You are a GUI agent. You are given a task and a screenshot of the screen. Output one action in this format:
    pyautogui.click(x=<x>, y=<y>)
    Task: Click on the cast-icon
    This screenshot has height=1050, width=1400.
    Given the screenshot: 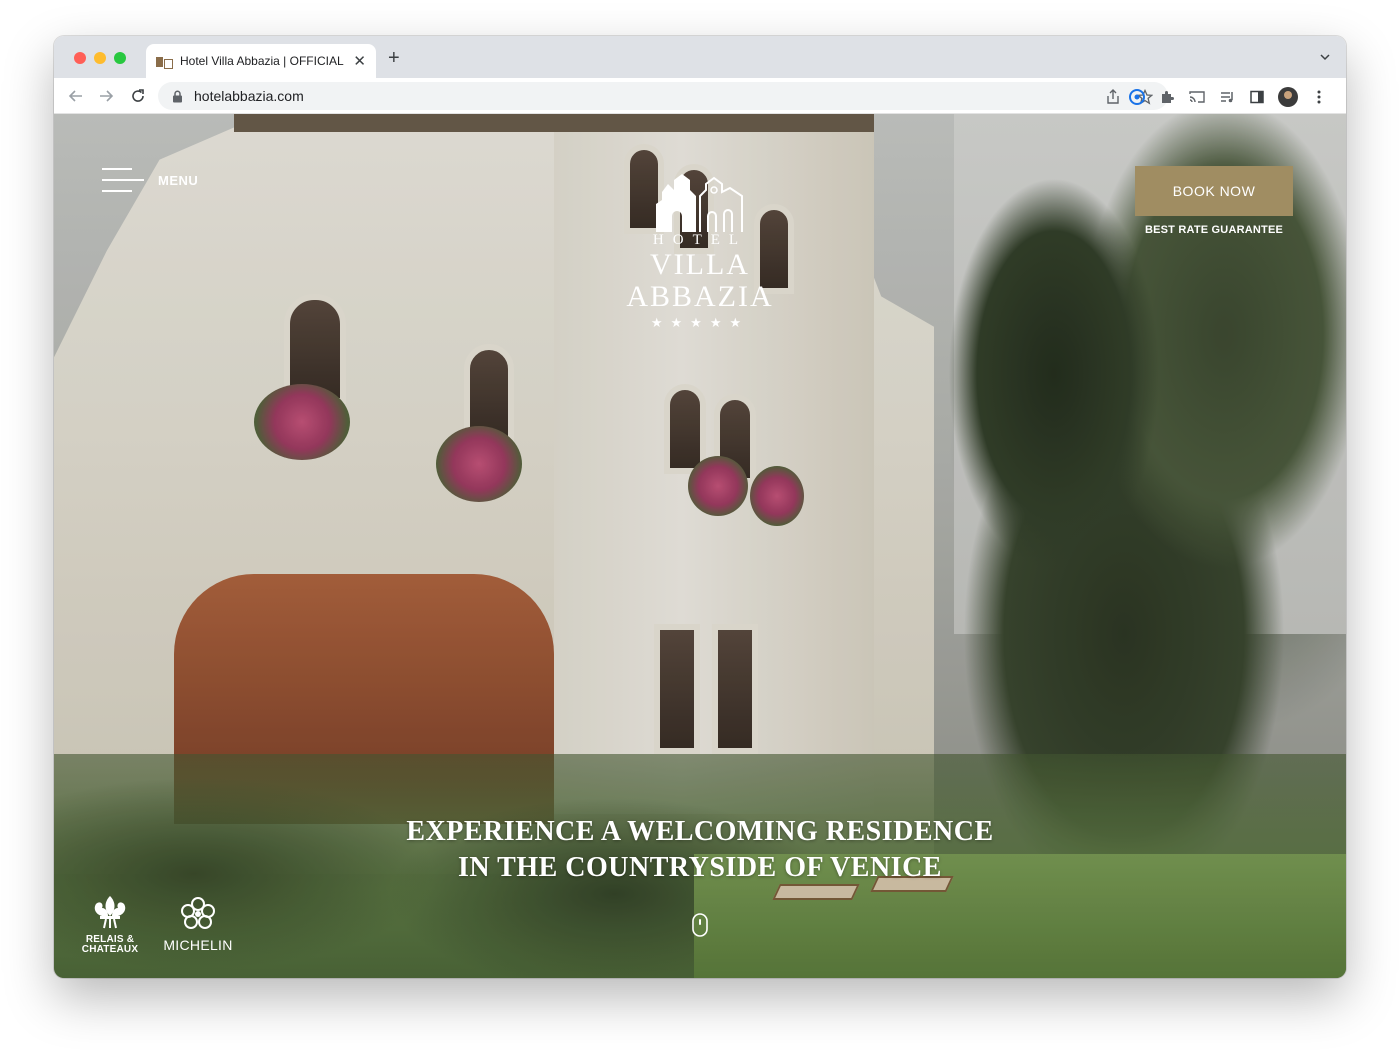 What is the action you would take?
    pyautogui.click(x=1197, y=97)
    